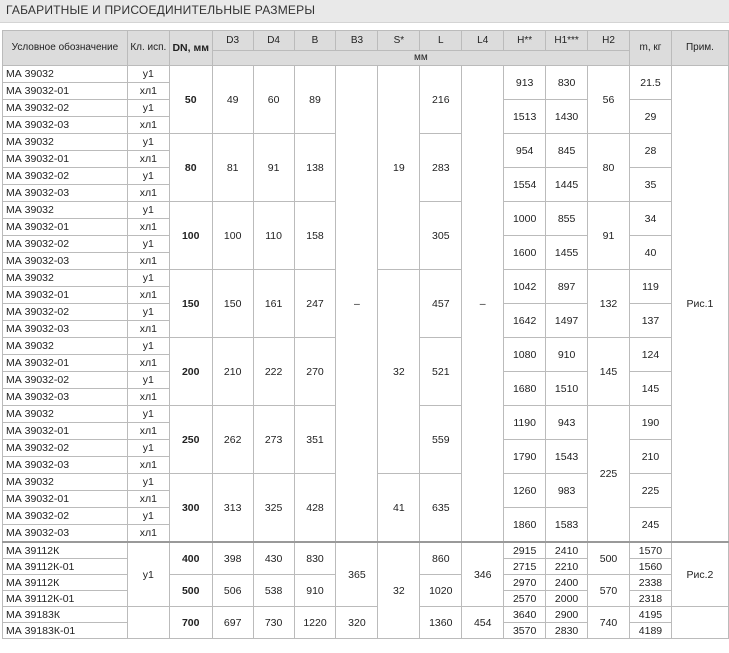 The height and width of the screenshot is (653, 729). Describe the element at coordinates (315, 508) in the screenshot. I see `b-cell: 428` at that location.